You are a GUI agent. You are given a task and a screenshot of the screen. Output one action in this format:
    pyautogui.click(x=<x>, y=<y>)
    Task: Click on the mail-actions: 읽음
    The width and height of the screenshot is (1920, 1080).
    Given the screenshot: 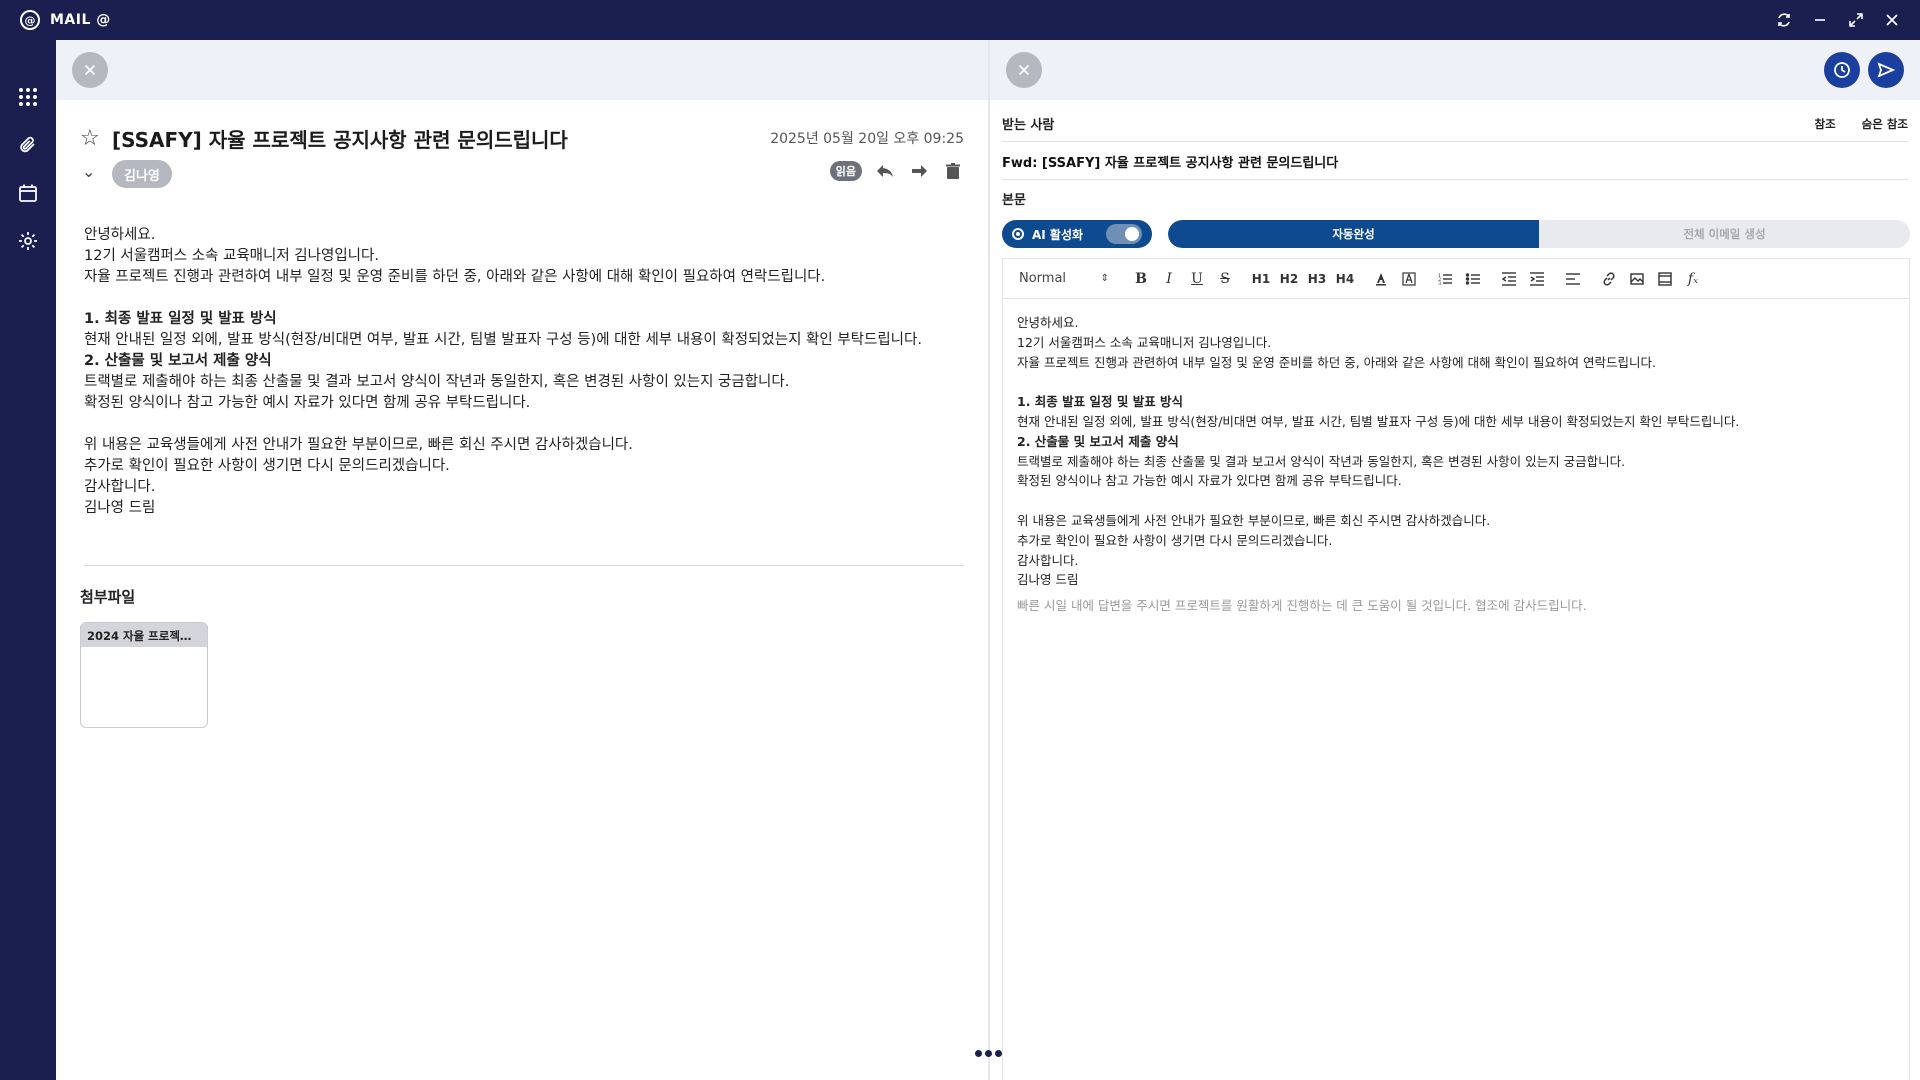 What is the action you would take?
    pyautogui.click(x=896, y=171)
    